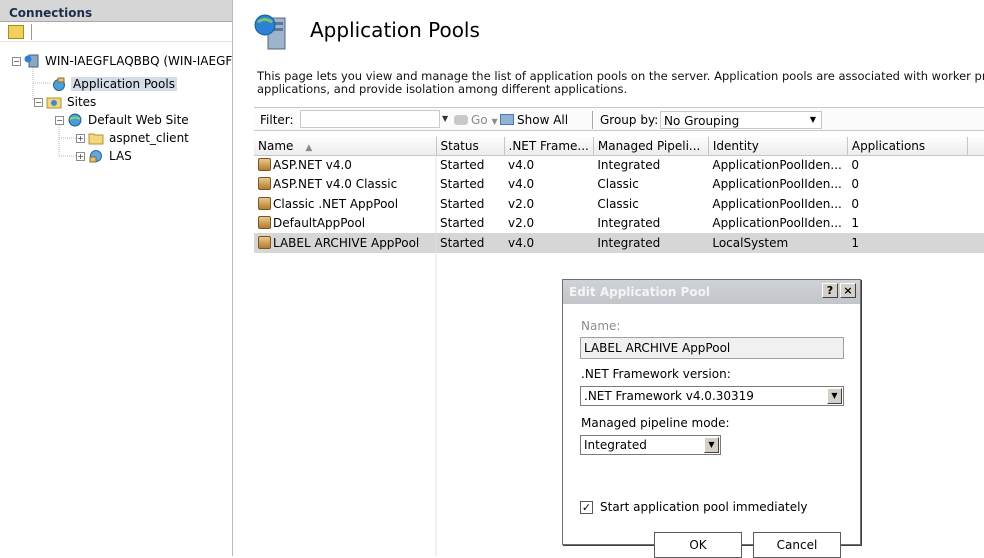  What do you see at coordinates (778, 243) in the screenshot?
I see `cell-identity: LocalSystem` at bounding box center [778, 243].